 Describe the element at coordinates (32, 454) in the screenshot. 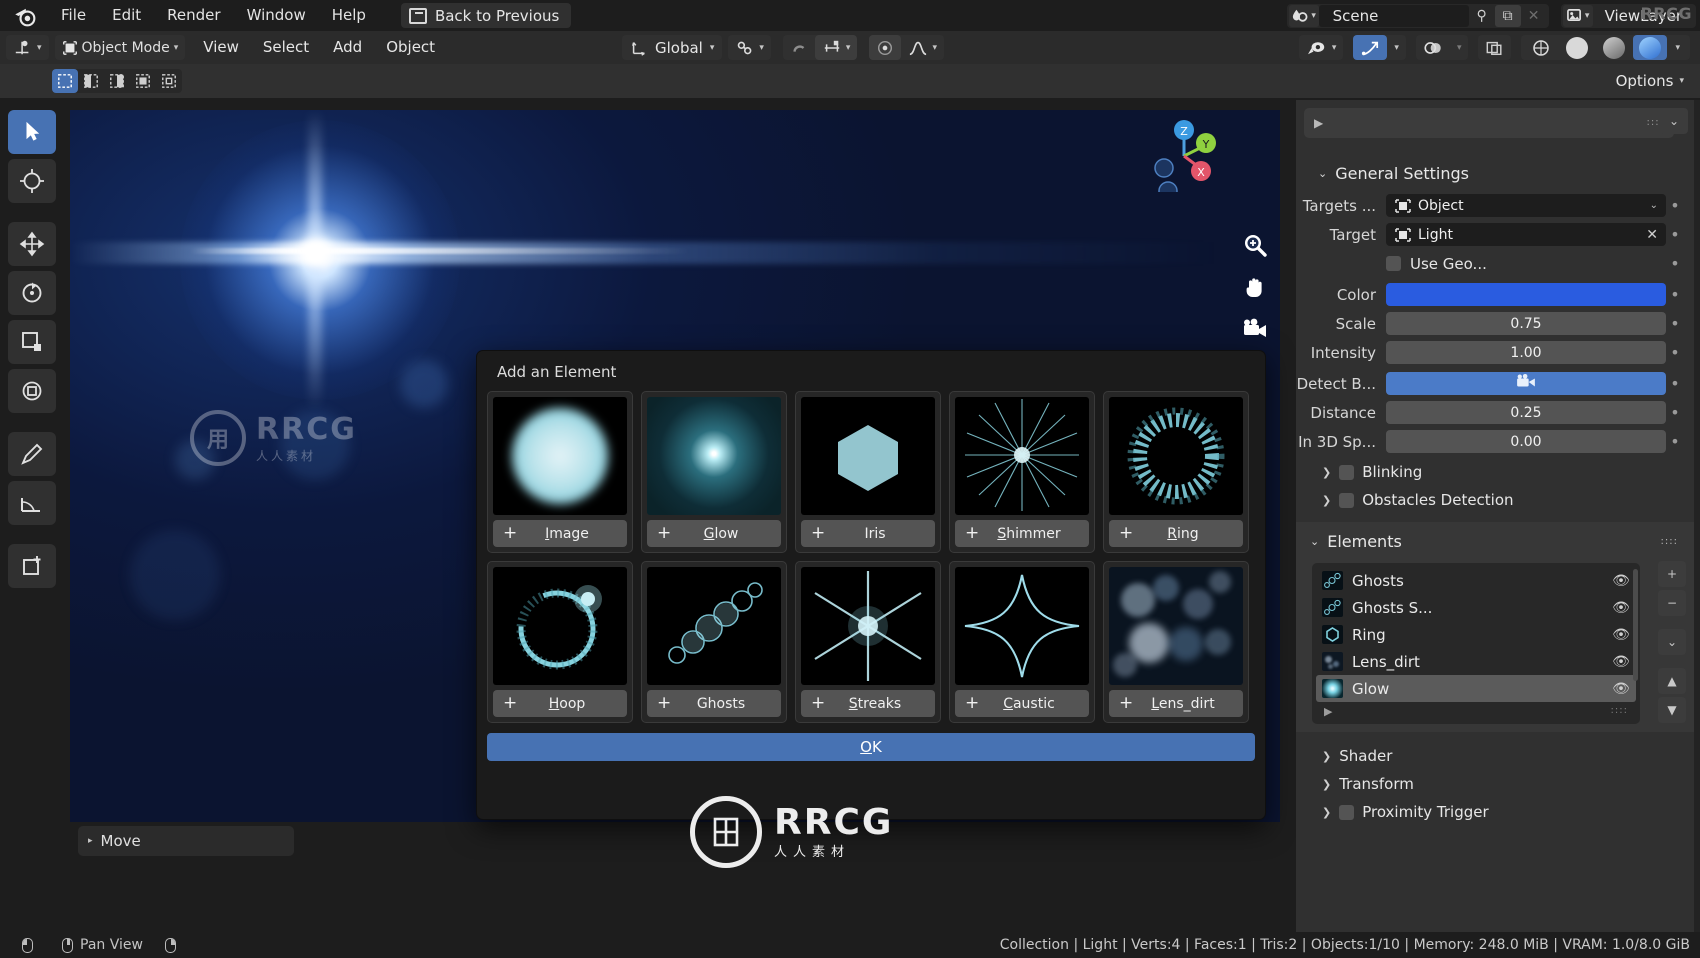

I see `annotate-tool` at that location.